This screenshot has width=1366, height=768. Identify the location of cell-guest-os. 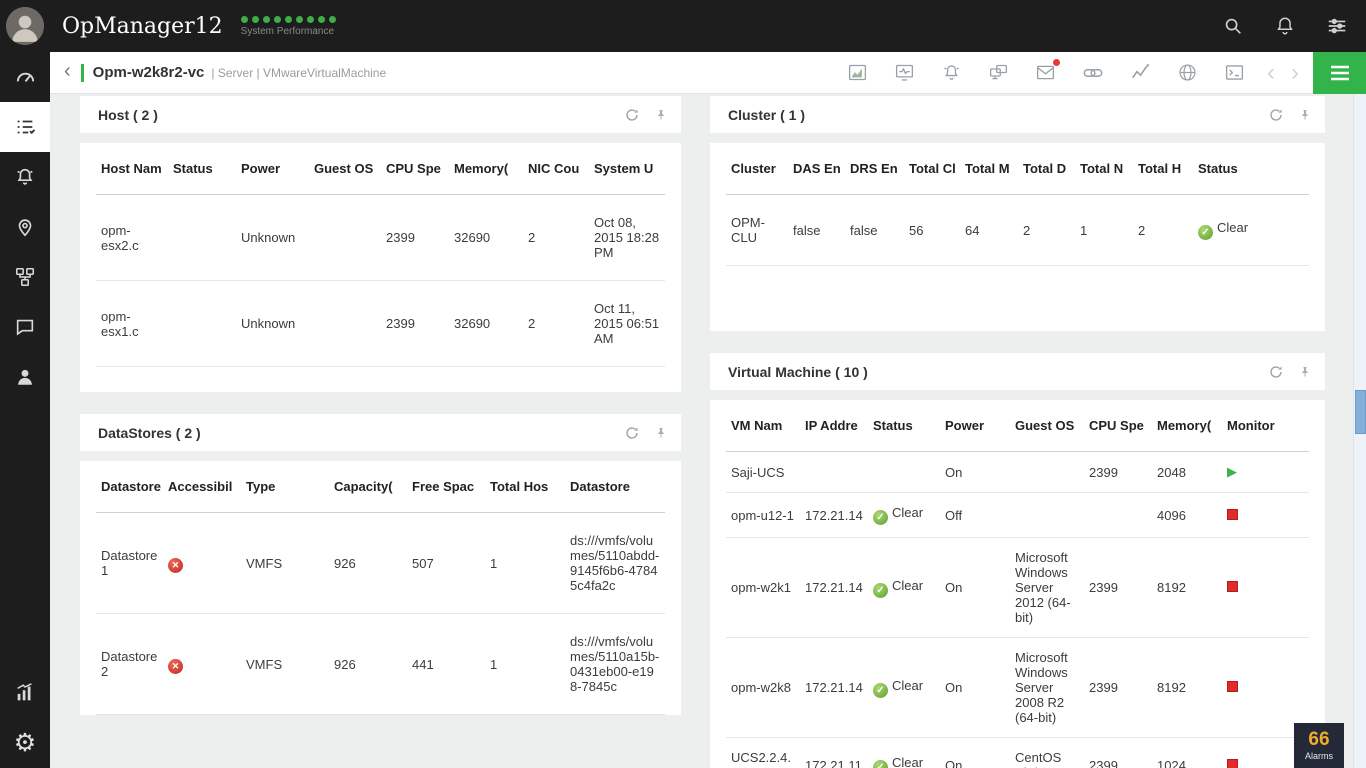
(1047, 472).